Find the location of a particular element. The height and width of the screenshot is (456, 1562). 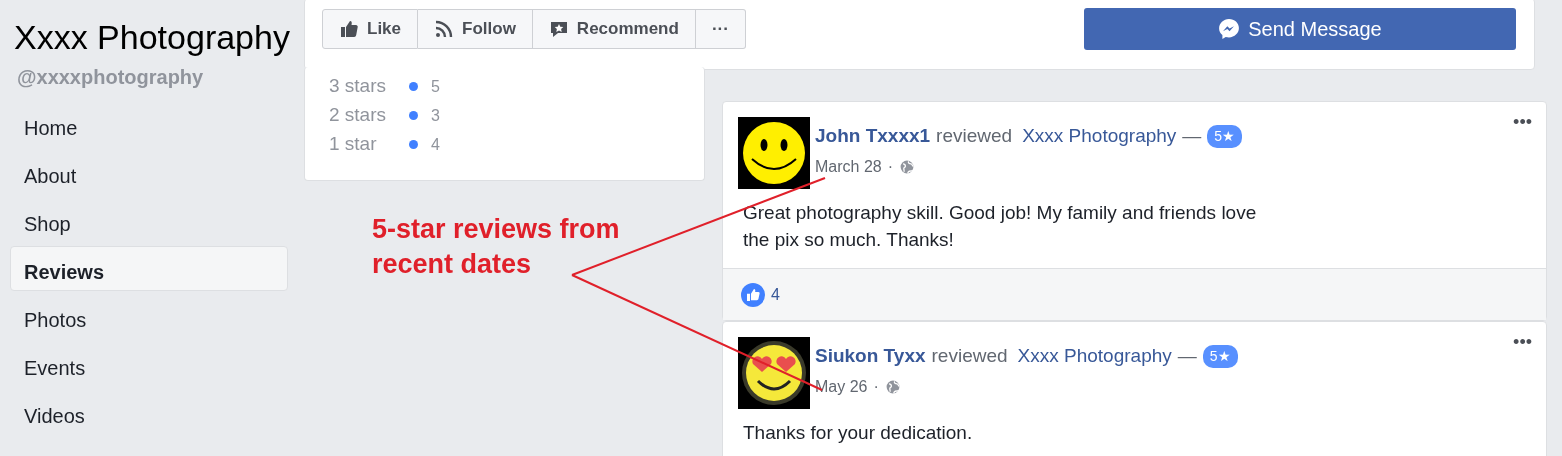

sidebar-item: Photos is located at coordinates (149, 316).